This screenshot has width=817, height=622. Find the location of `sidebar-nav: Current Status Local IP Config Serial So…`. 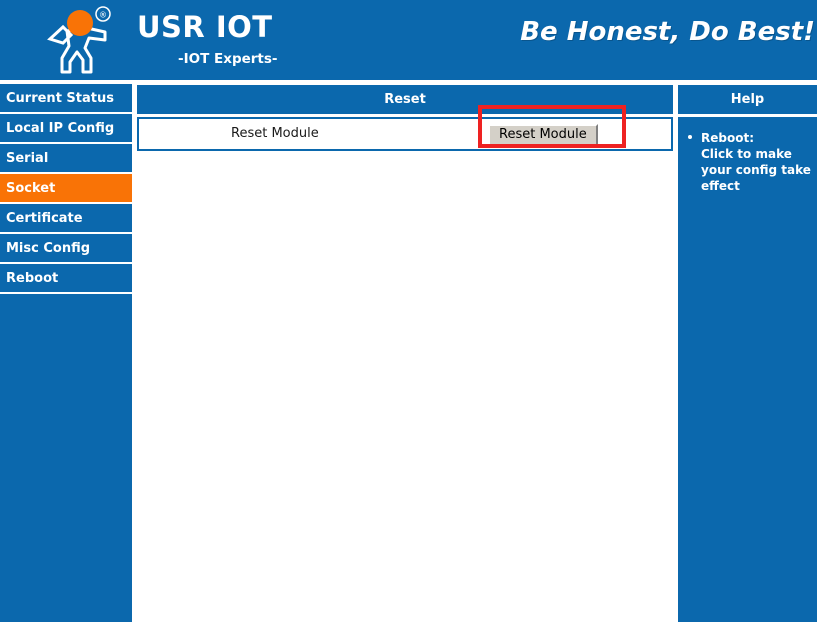

sidebar-nav: Current Status Local IP Config Serial So… is located at coordinates (66, 353).